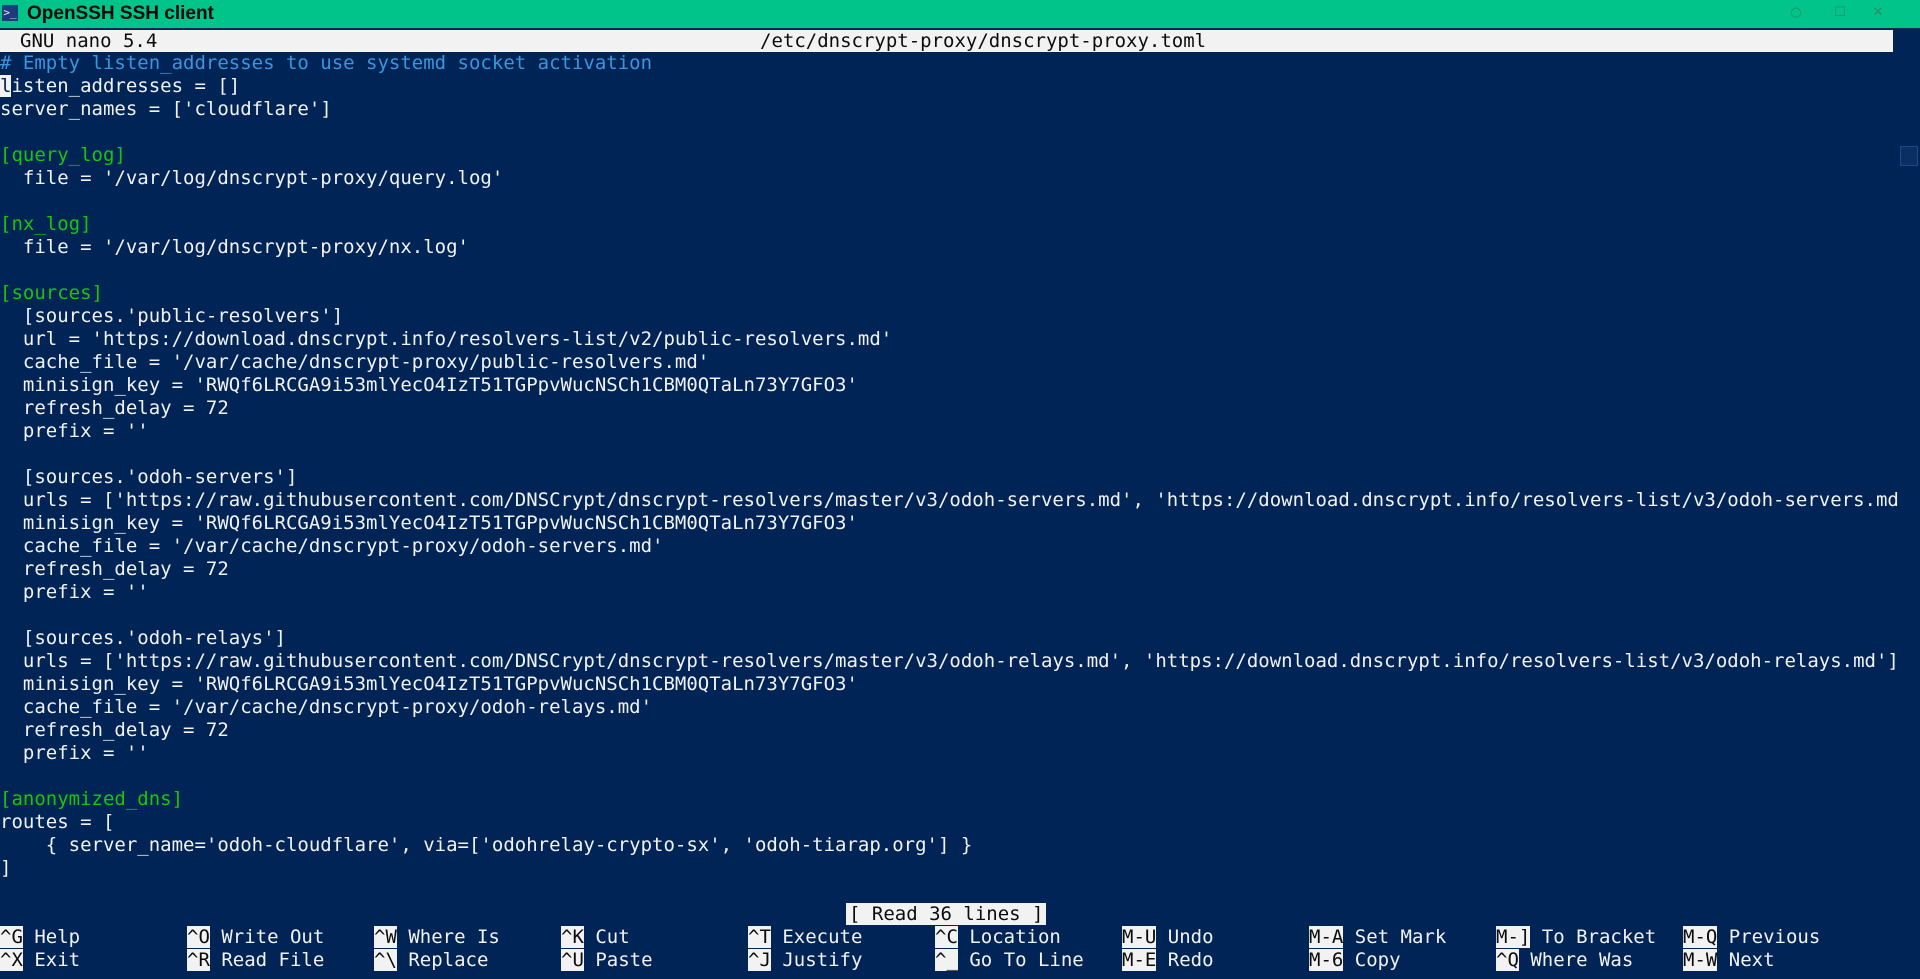  What do you see at coordinates (1139, 960) in the screenshot?
I see `shortcut-key: M-E` at bounding box center [1139, 960].